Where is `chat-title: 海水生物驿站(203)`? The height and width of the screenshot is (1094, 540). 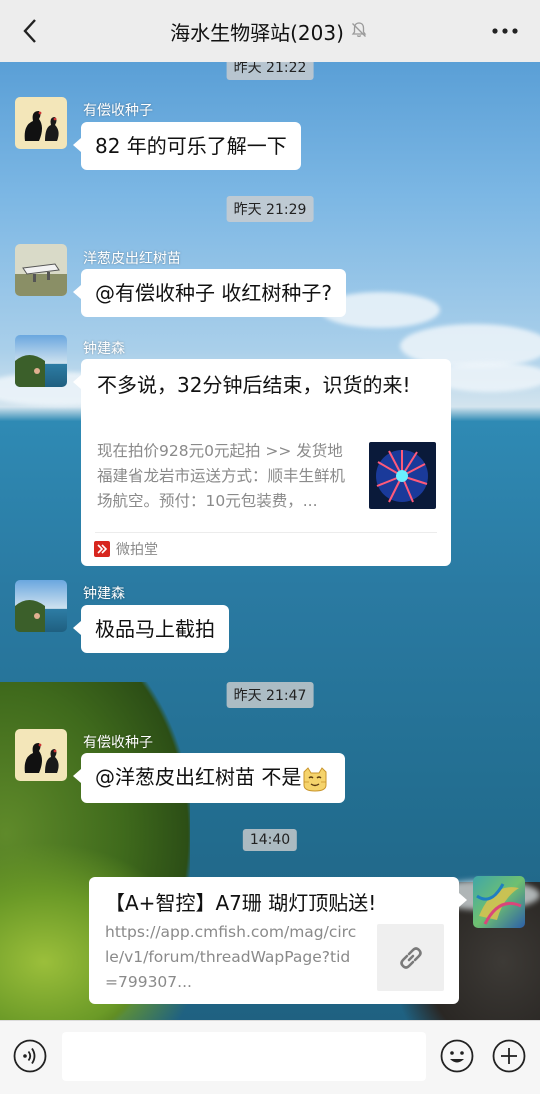 chat-title: 海水生物驿站(203) is located at coordinates (257, 32).